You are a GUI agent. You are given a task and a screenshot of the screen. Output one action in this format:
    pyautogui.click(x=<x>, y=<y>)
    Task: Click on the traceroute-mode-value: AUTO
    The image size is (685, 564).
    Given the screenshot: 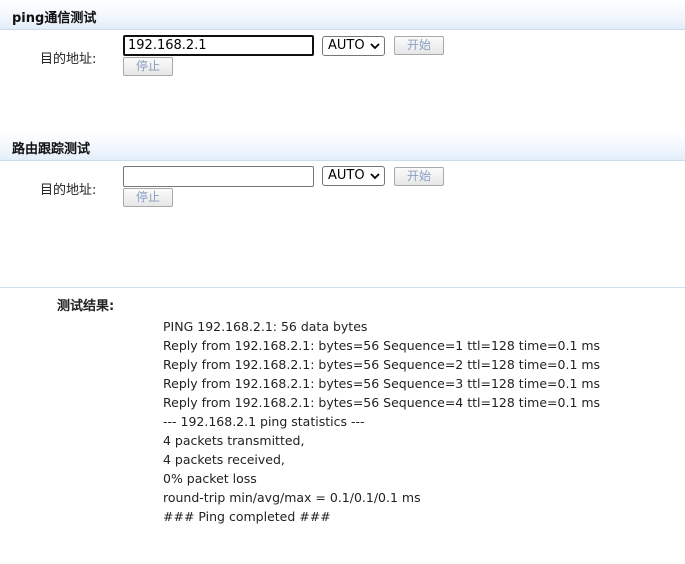 What is the action you would take?
    pyautogui.click(x=346, y=175)
    